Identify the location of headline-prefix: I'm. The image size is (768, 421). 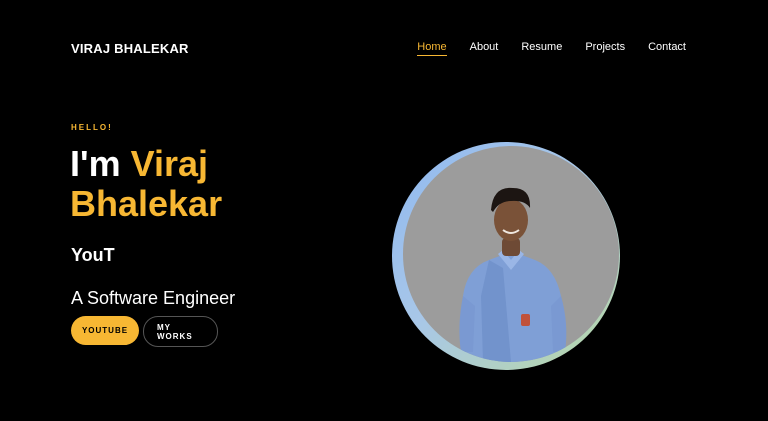
(100, 163).